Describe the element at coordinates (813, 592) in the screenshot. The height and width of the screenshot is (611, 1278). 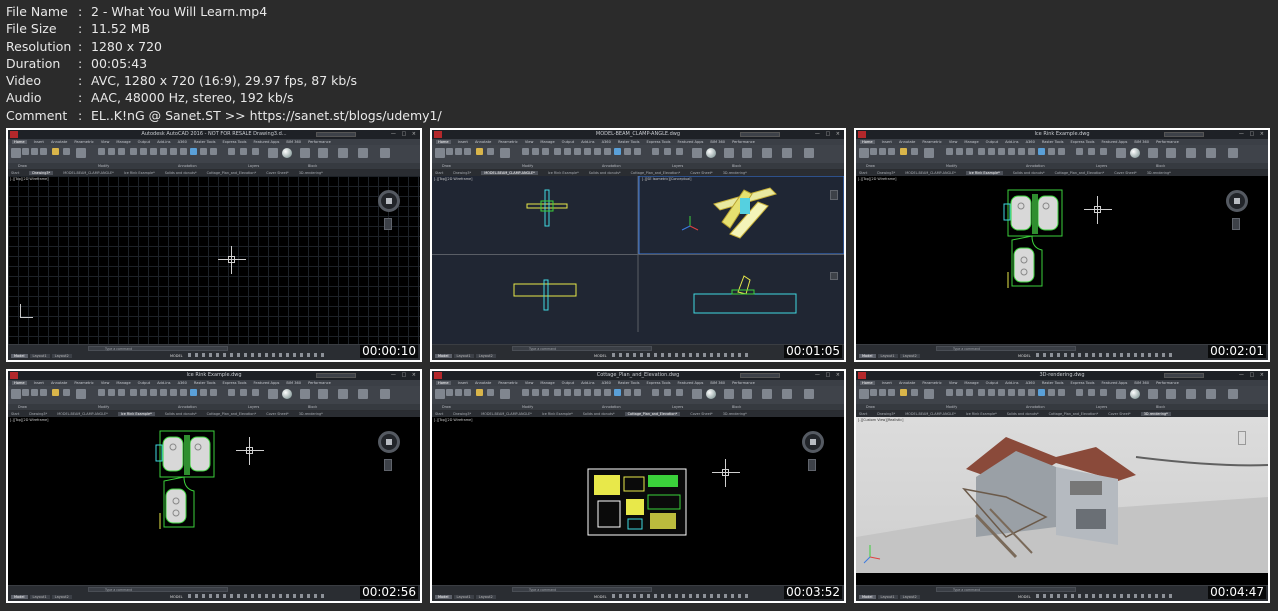
I see `timestamp: 00:03:52` at that location.